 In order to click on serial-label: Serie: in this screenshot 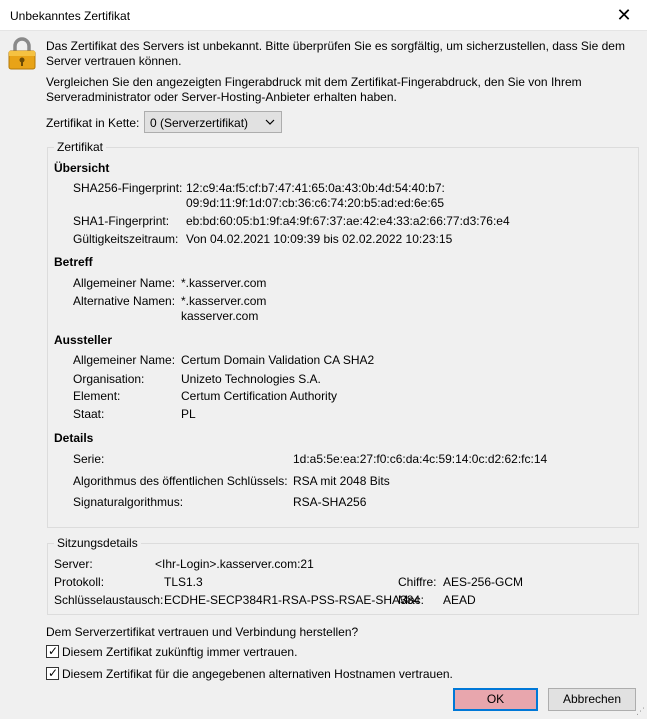, I will do `click(89, 459)`.